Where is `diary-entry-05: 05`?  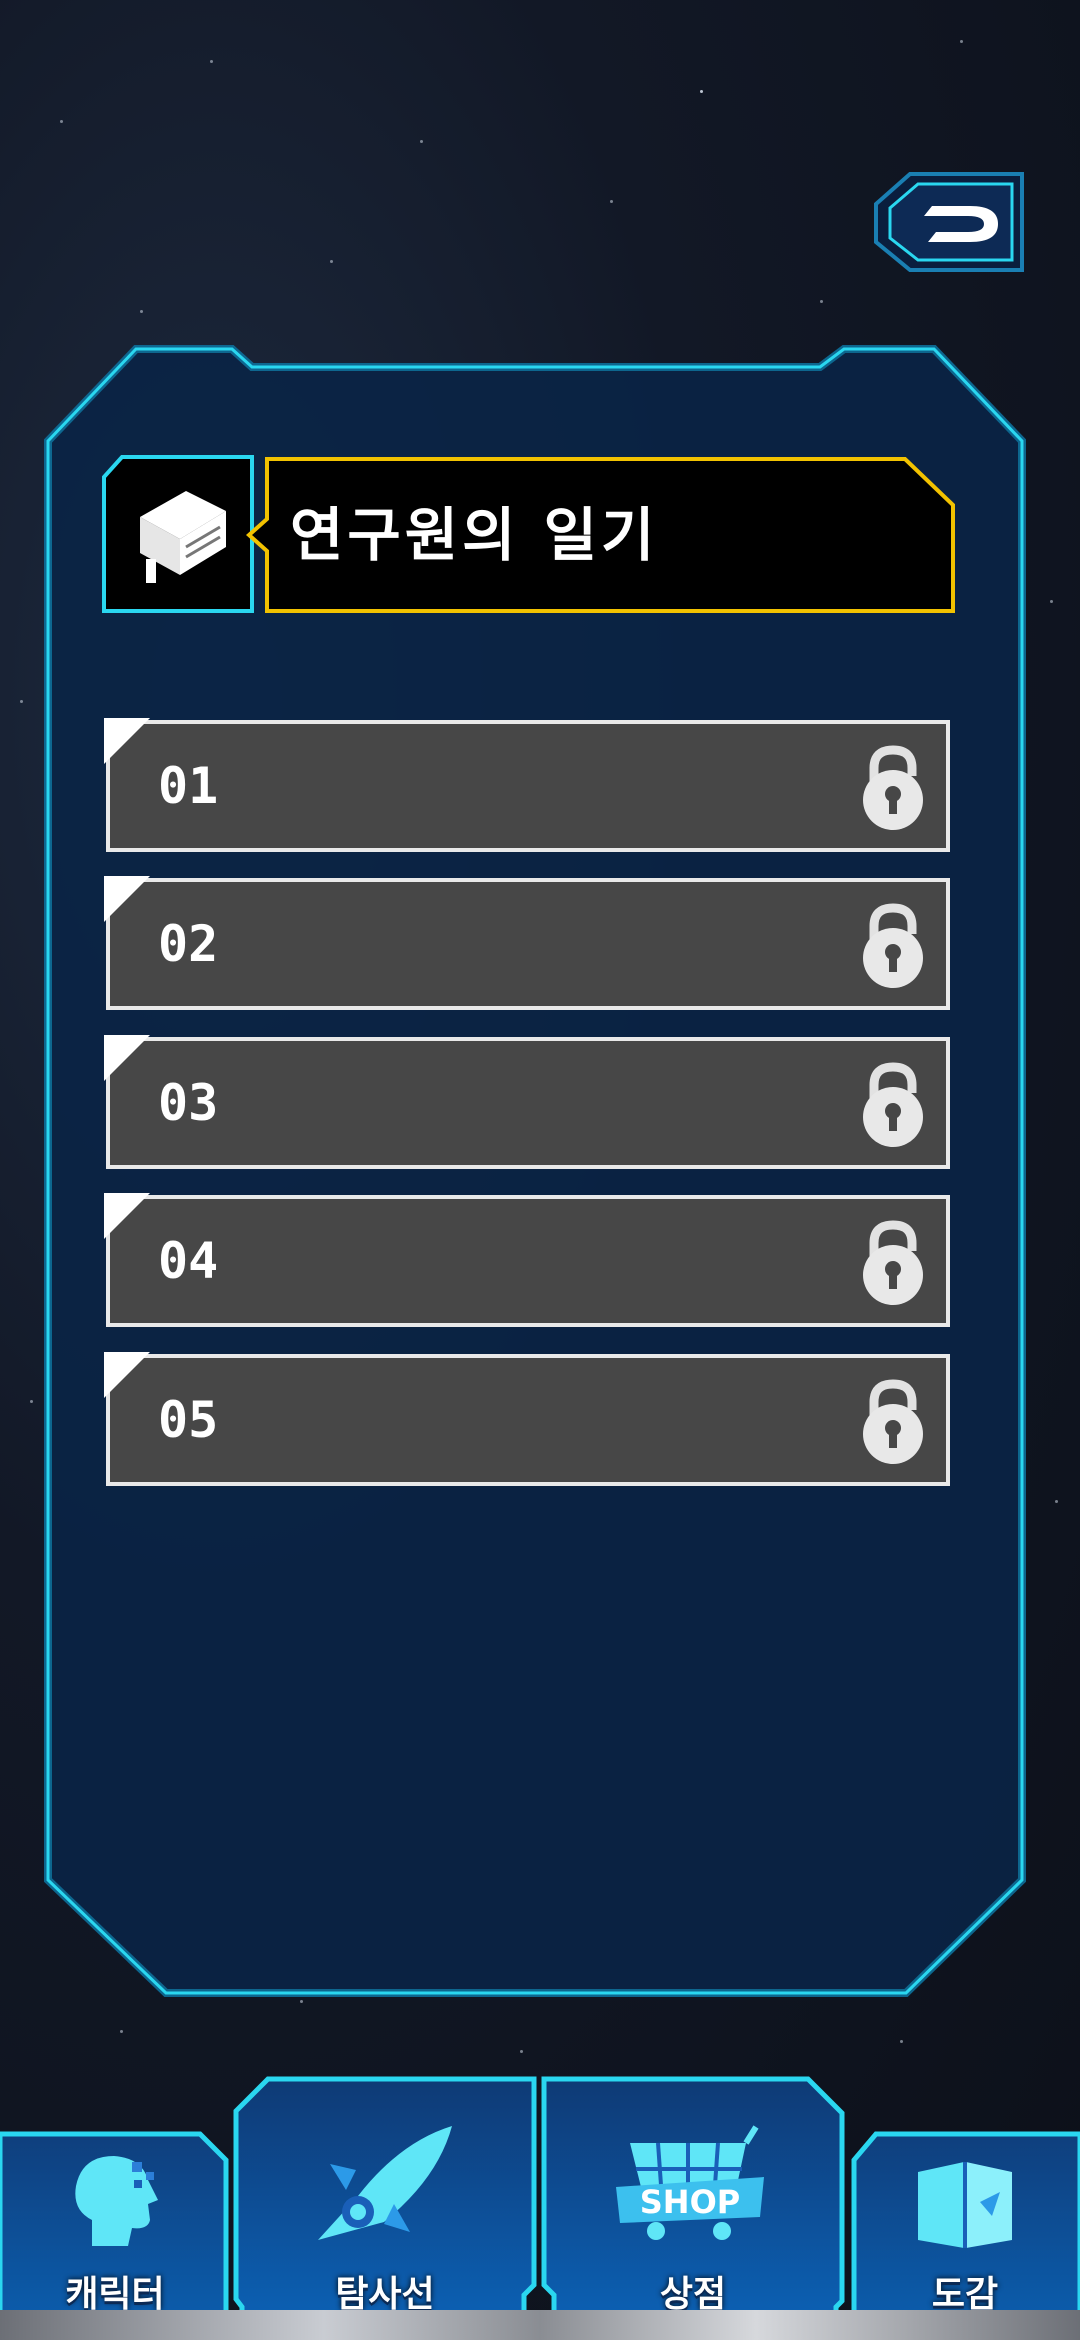 diary-entry-05: 05 is located at coordinates (528, 1420).